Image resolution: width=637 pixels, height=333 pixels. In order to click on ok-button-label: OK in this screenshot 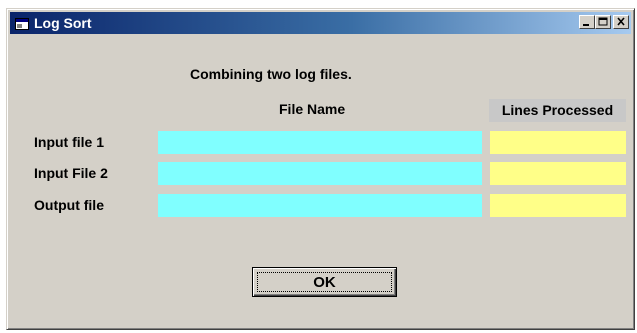, I will do `click(324, 282)`.